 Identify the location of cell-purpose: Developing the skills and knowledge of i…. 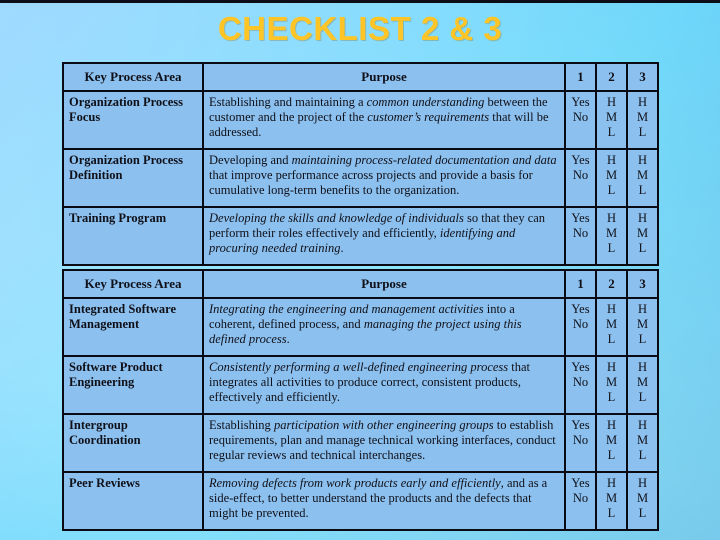
(384, 236).